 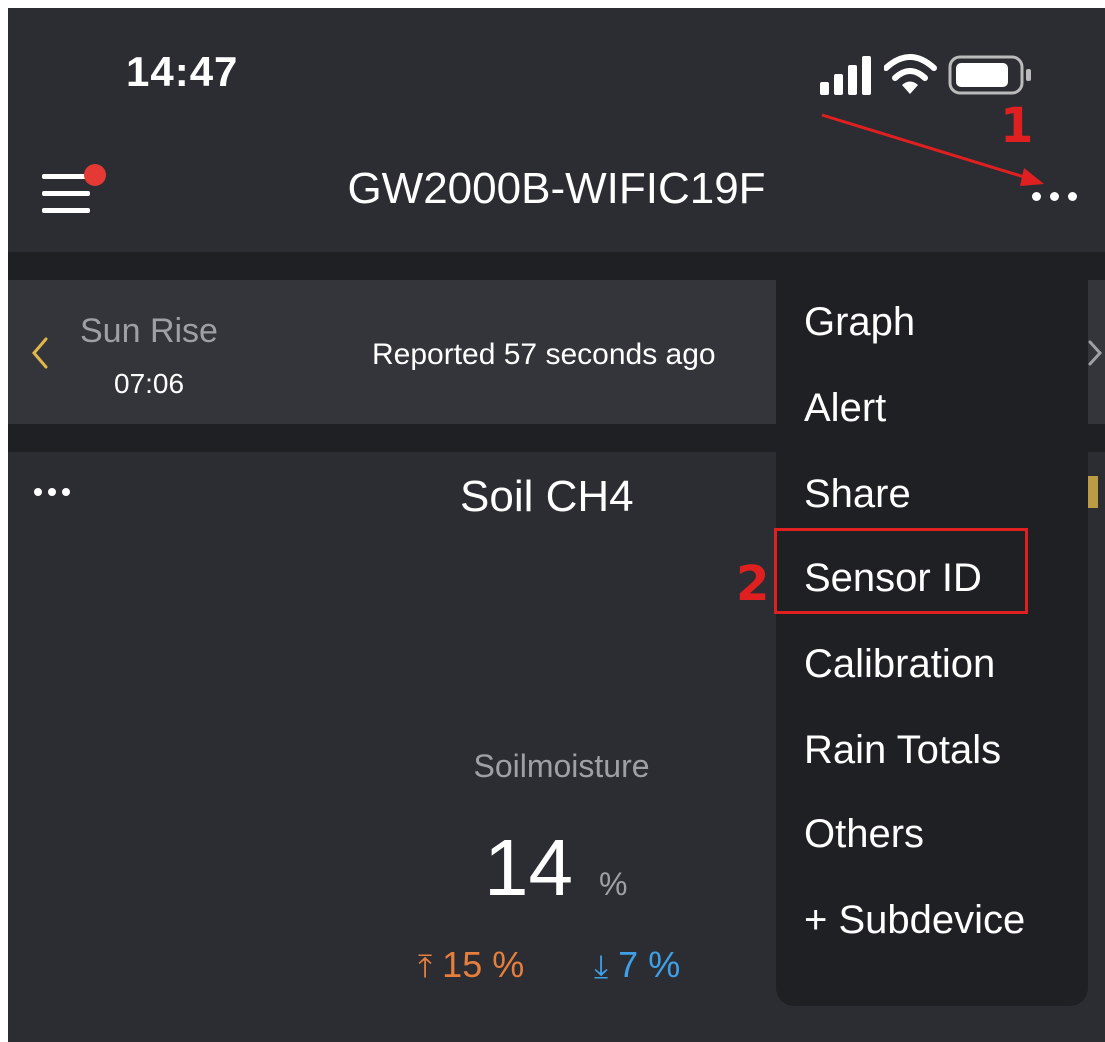 I want to click on battery-icon, so click(x=989, y=75).